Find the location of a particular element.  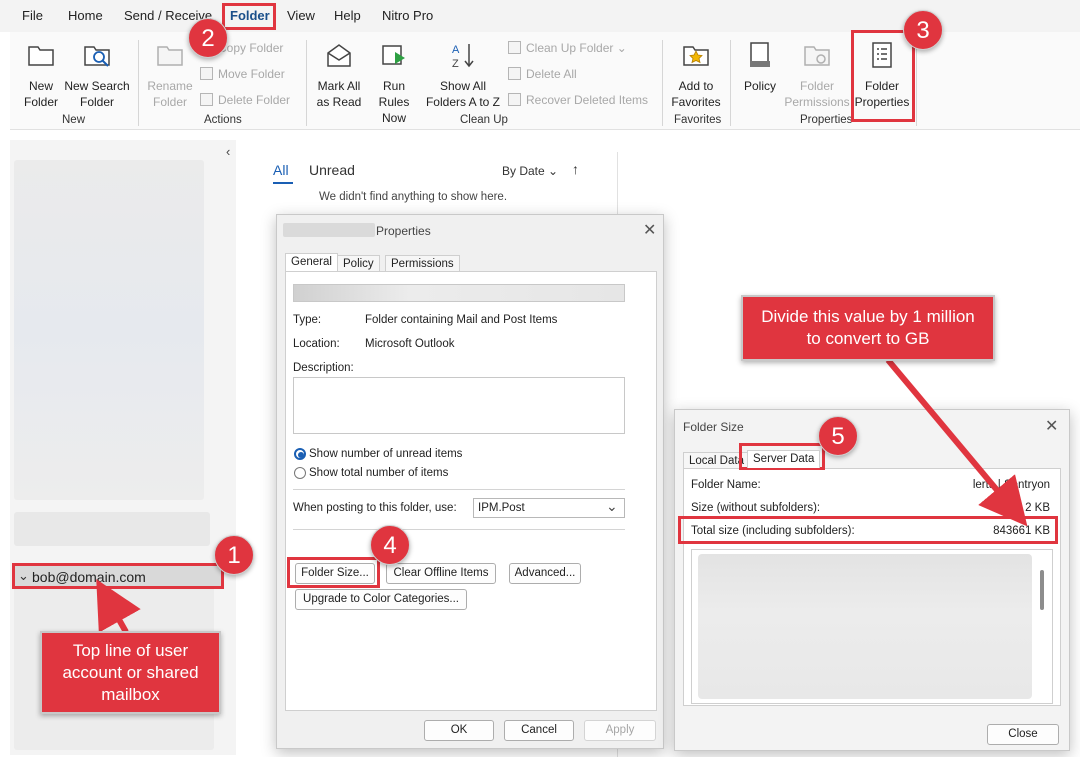

size-value: 2 KB is located at coordinates (1037, 508).